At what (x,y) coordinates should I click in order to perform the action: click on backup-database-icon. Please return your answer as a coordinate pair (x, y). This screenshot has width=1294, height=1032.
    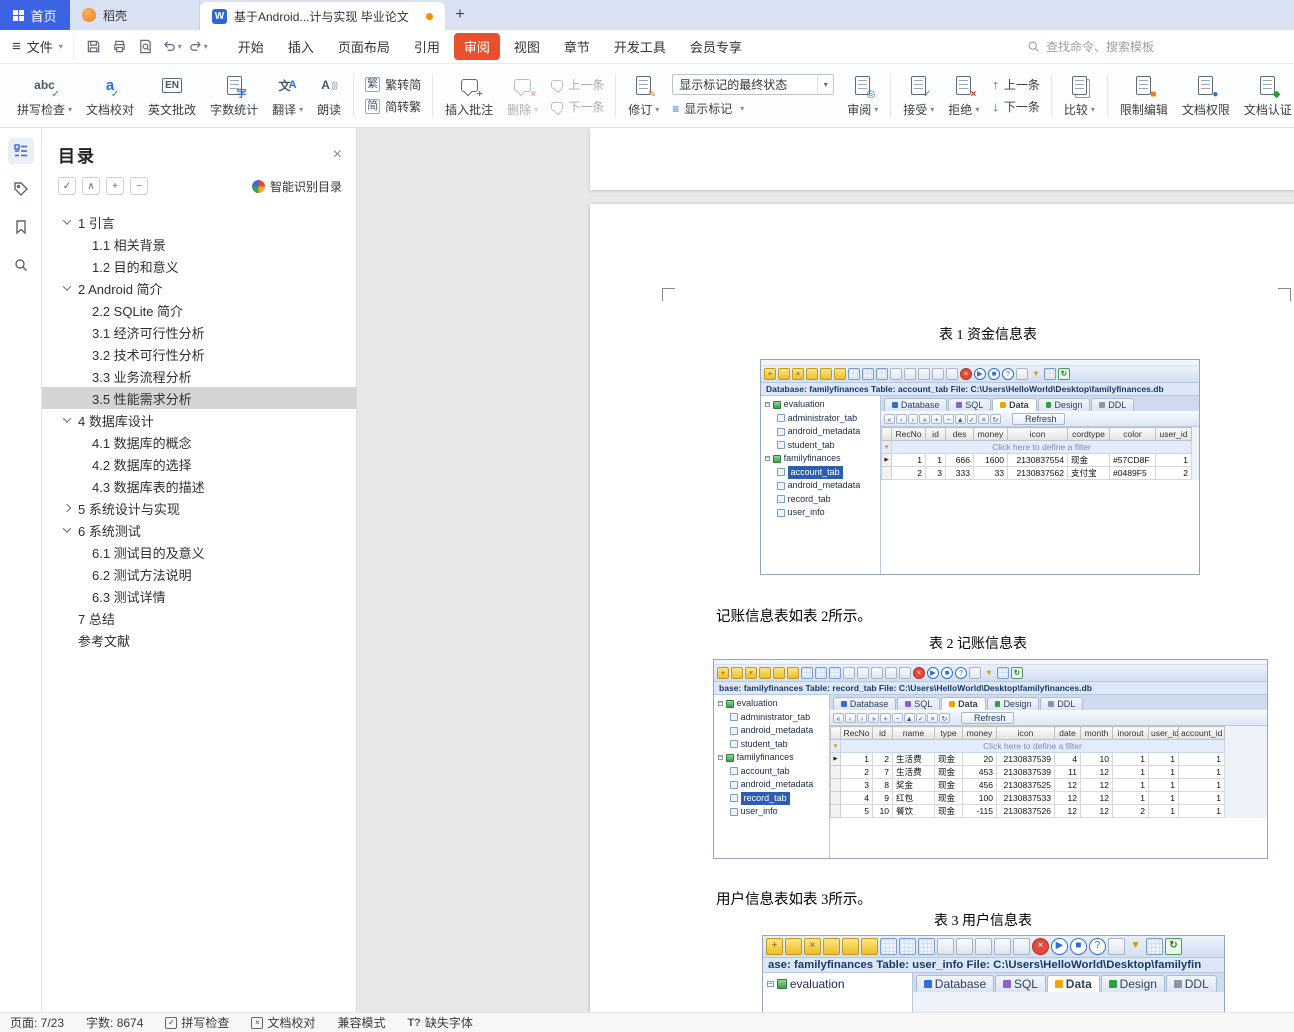
    Looking at the image, I should click on (779, 673).